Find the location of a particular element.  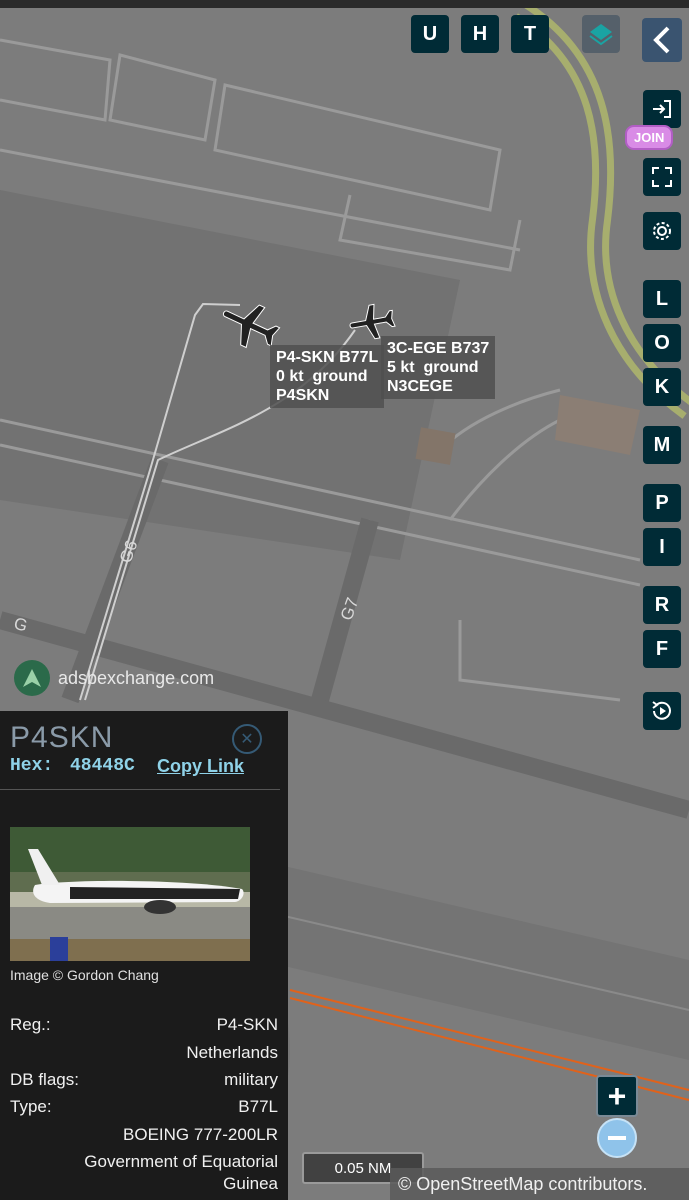

adsbx-logo-icon is located at coordinates (32, 678).